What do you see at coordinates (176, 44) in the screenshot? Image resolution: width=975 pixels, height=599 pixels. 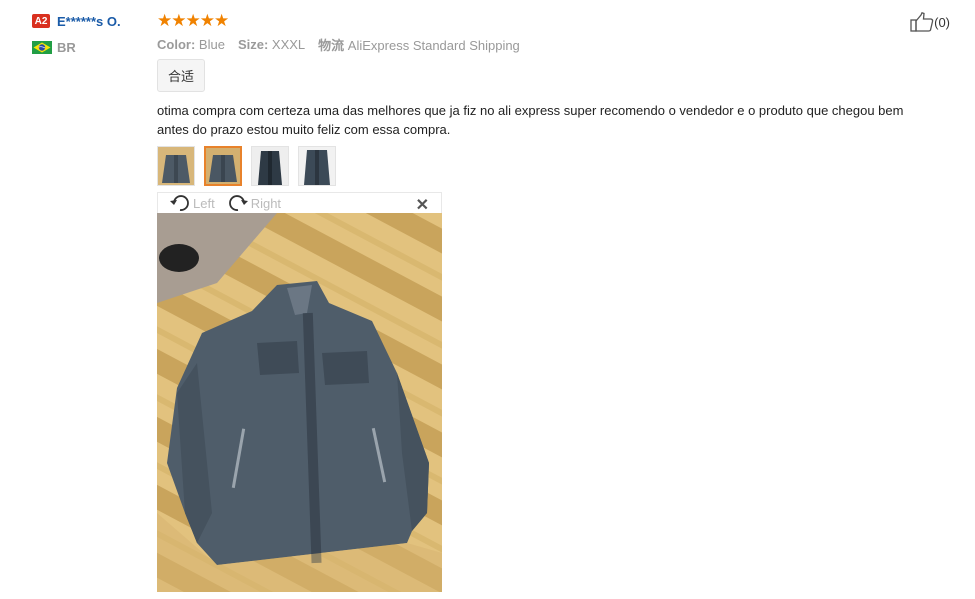 I see `attr-label: Color:` at bounding box center [176, 44].